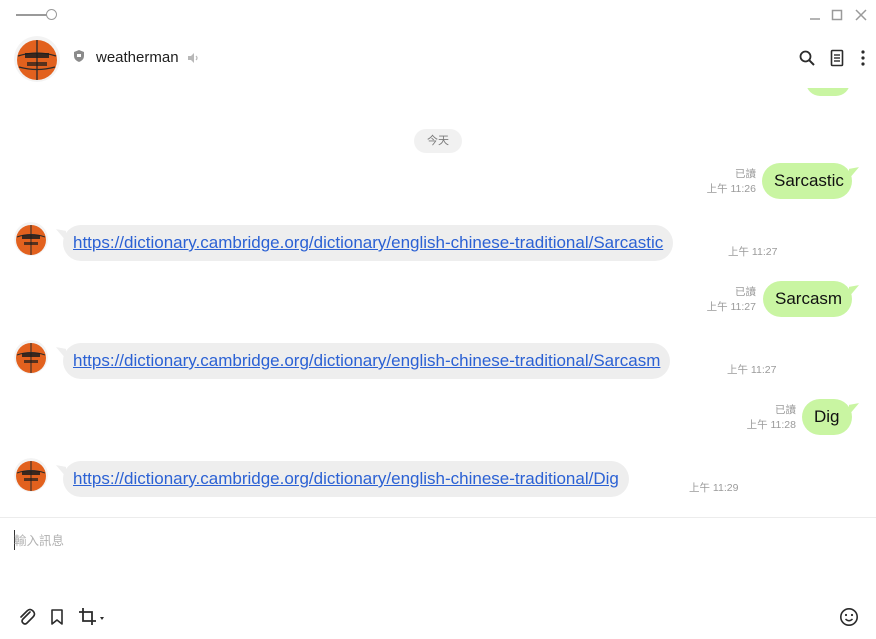  What do you see at coordinates (849, 617) in the screenshot?
I see `emoji-icon` at bounding box center [849, 617].